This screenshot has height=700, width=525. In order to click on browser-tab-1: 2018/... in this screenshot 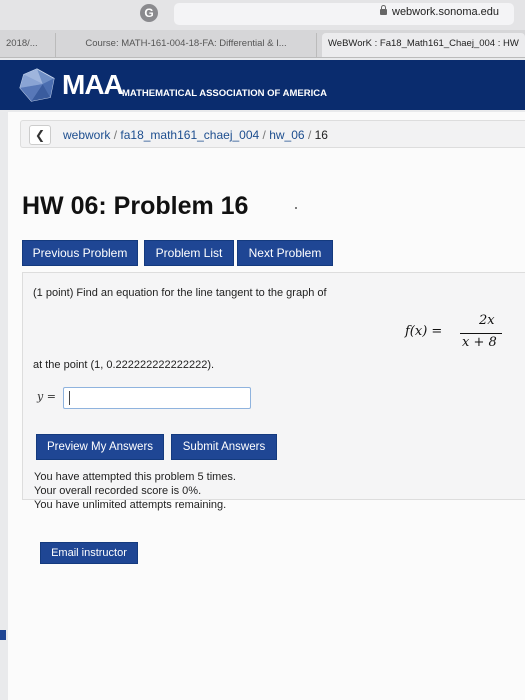, I will do `click(27, 45)`.